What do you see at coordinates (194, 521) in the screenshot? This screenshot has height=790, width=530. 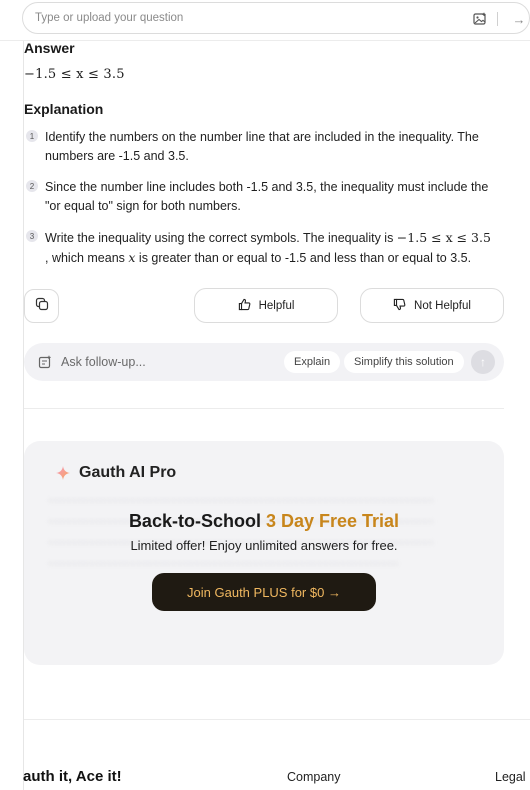 I see `promo-headline-main: Back-to-School` at bounding box center [194, 521].